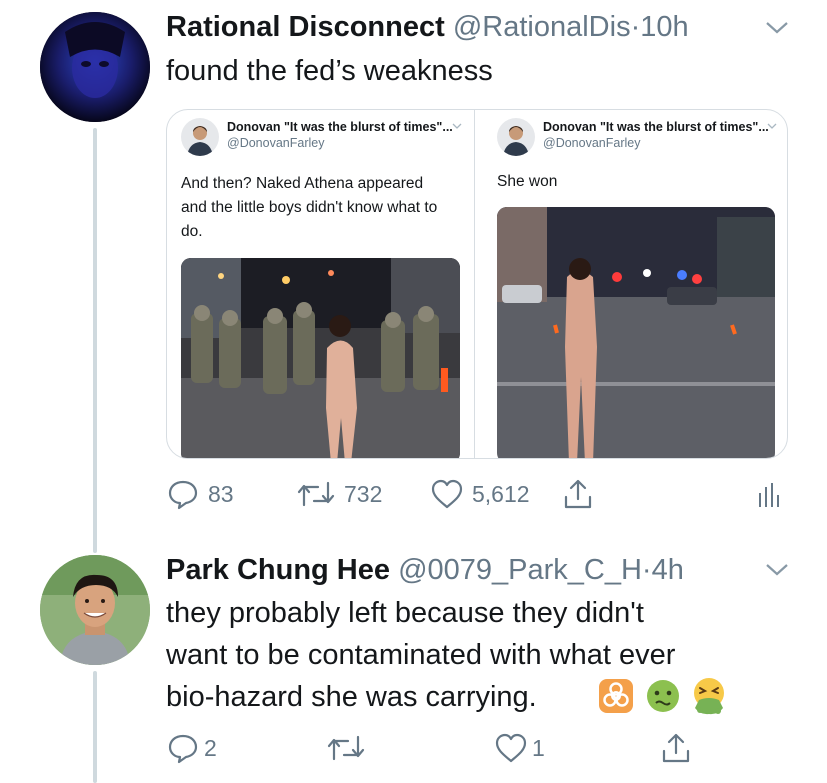 Image resolution: width=827 pixels, height=783 pixels. What do you see at coordinates (351, 697) in the screenshot?
I see `tweet-text-line: bio-hazard she was carrying.` at bounding box center [351, 697].